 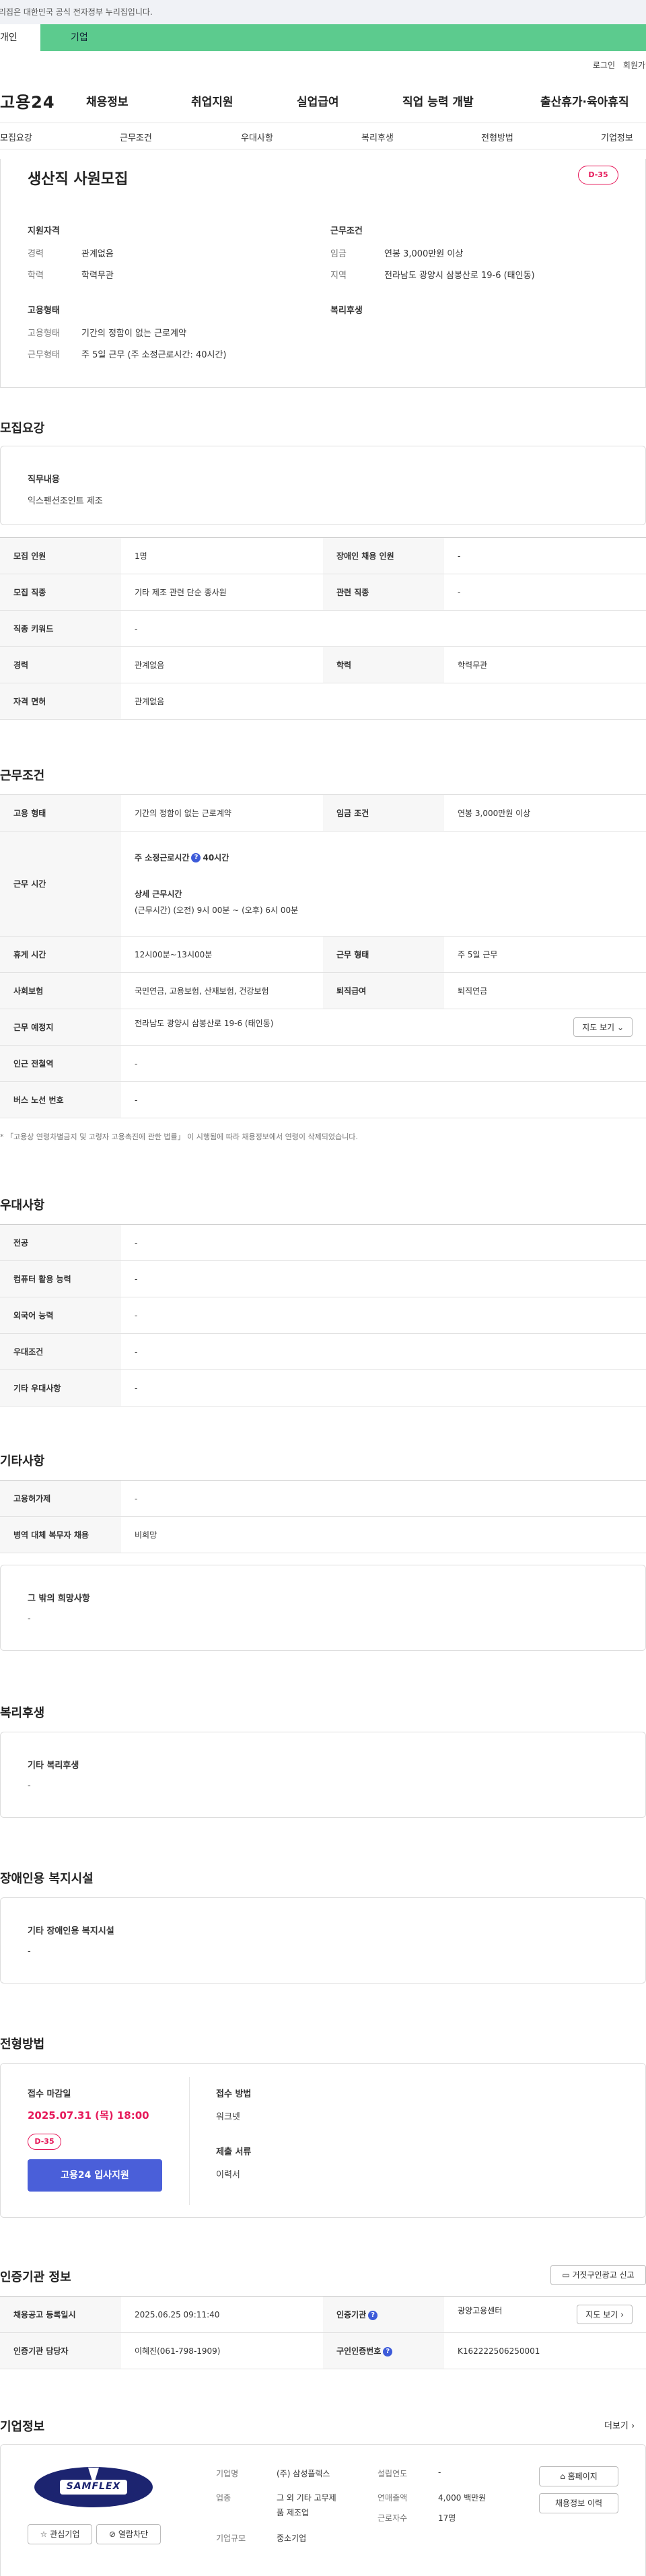 What do you see at coordinates (36, 254) in the screenshot?
I see `career-label: 경력` at bounding box center [36, 254].